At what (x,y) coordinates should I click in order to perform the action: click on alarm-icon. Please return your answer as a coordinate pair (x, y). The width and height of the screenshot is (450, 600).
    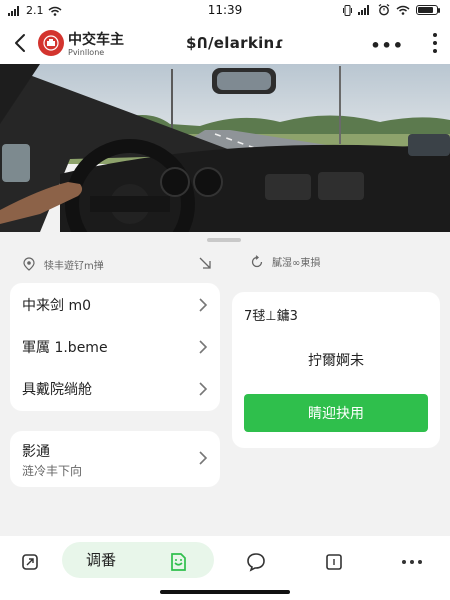
    Looking at the image, I should click on (384, 10).